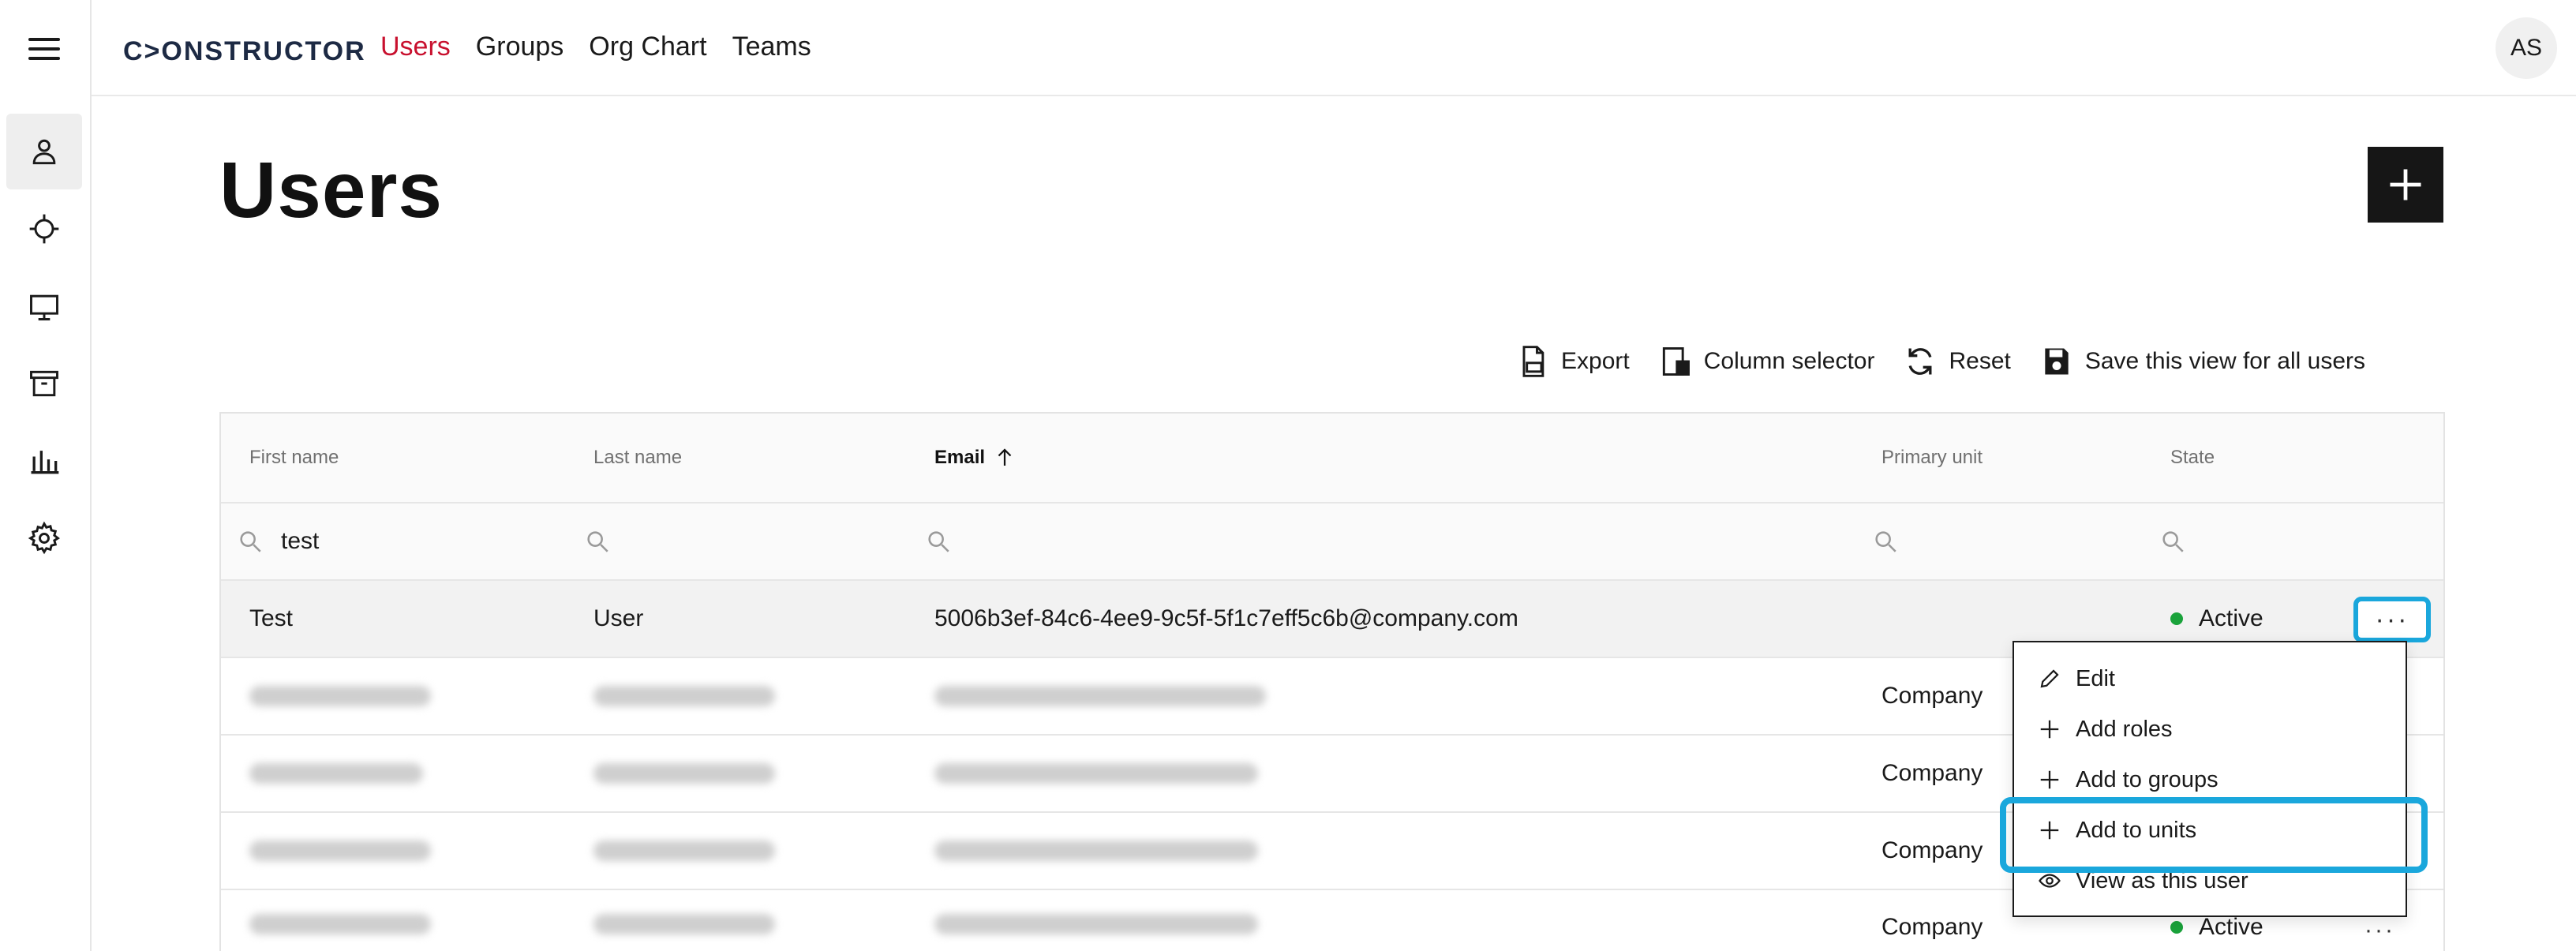 This screenshot has width=2576, height=951. What do you see at coordinates (1980, 361) in the screenshot?
I see `reset-label: Reset` at bounding box center [1980, 361].